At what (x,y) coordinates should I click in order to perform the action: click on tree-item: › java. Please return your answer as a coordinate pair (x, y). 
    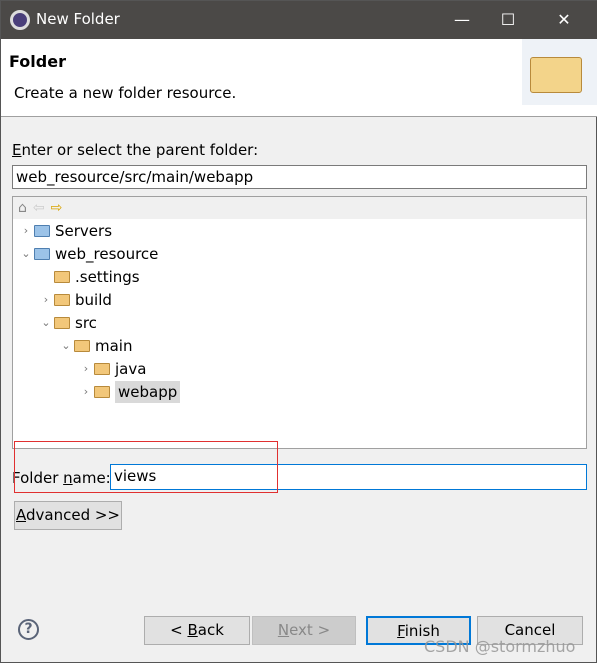
    Looking at the image, I should click on (112, 369).